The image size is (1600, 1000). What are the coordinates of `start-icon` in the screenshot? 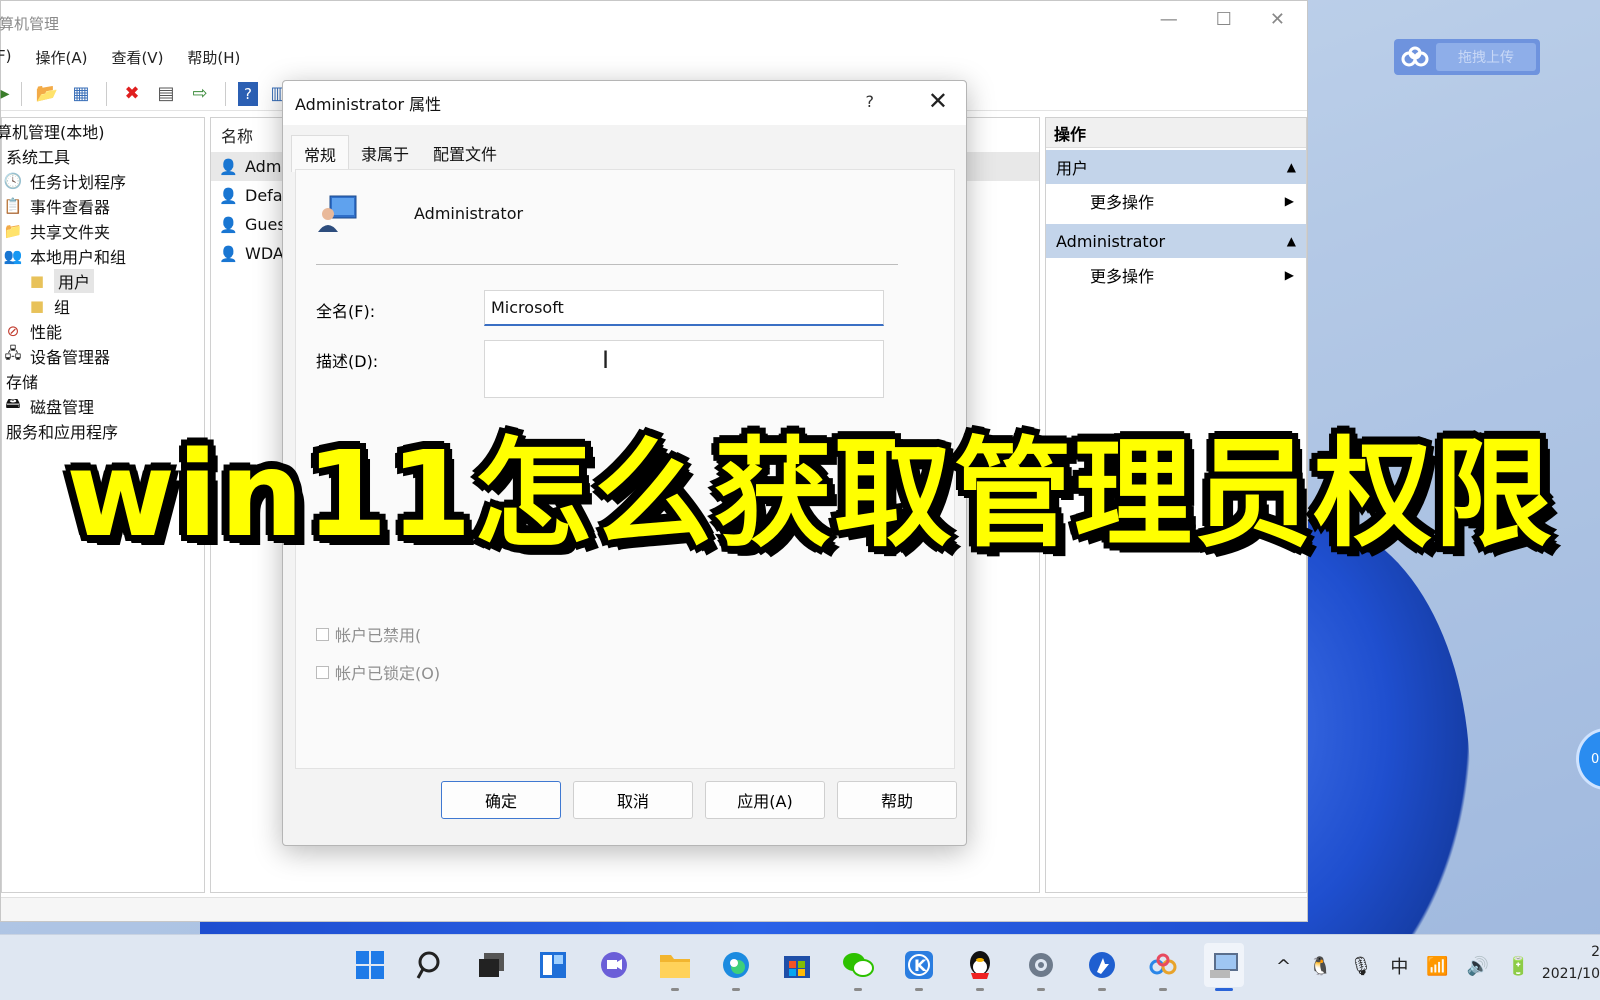 It's located at (370, 965).